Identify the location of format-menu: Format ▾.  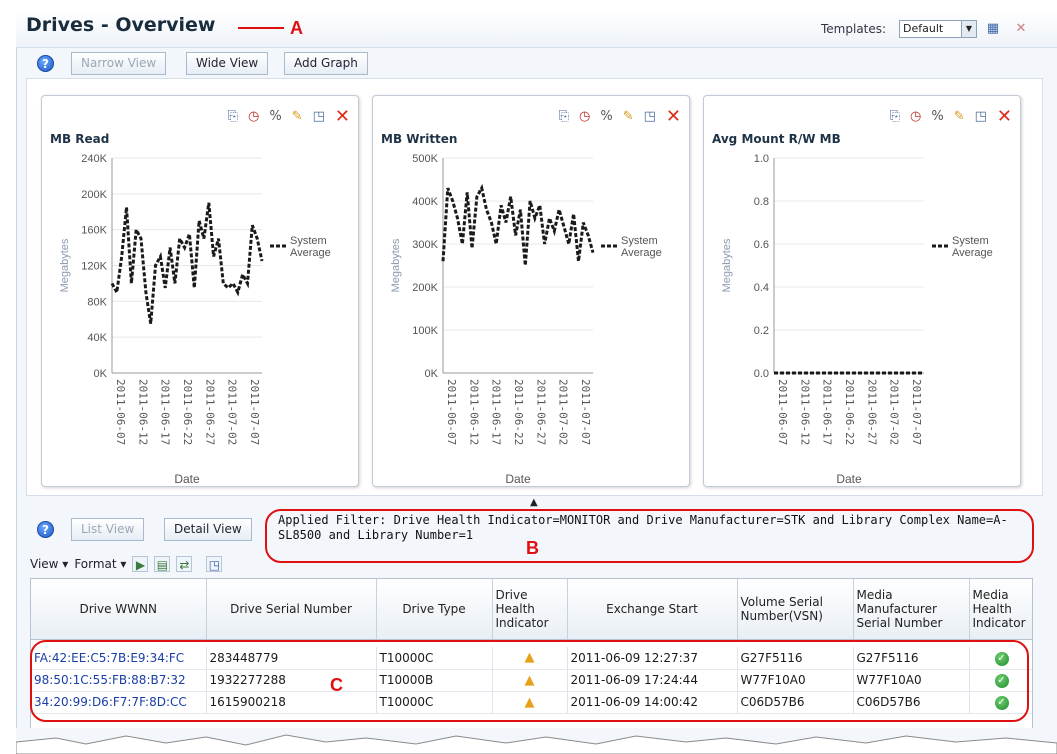
(100, 564).